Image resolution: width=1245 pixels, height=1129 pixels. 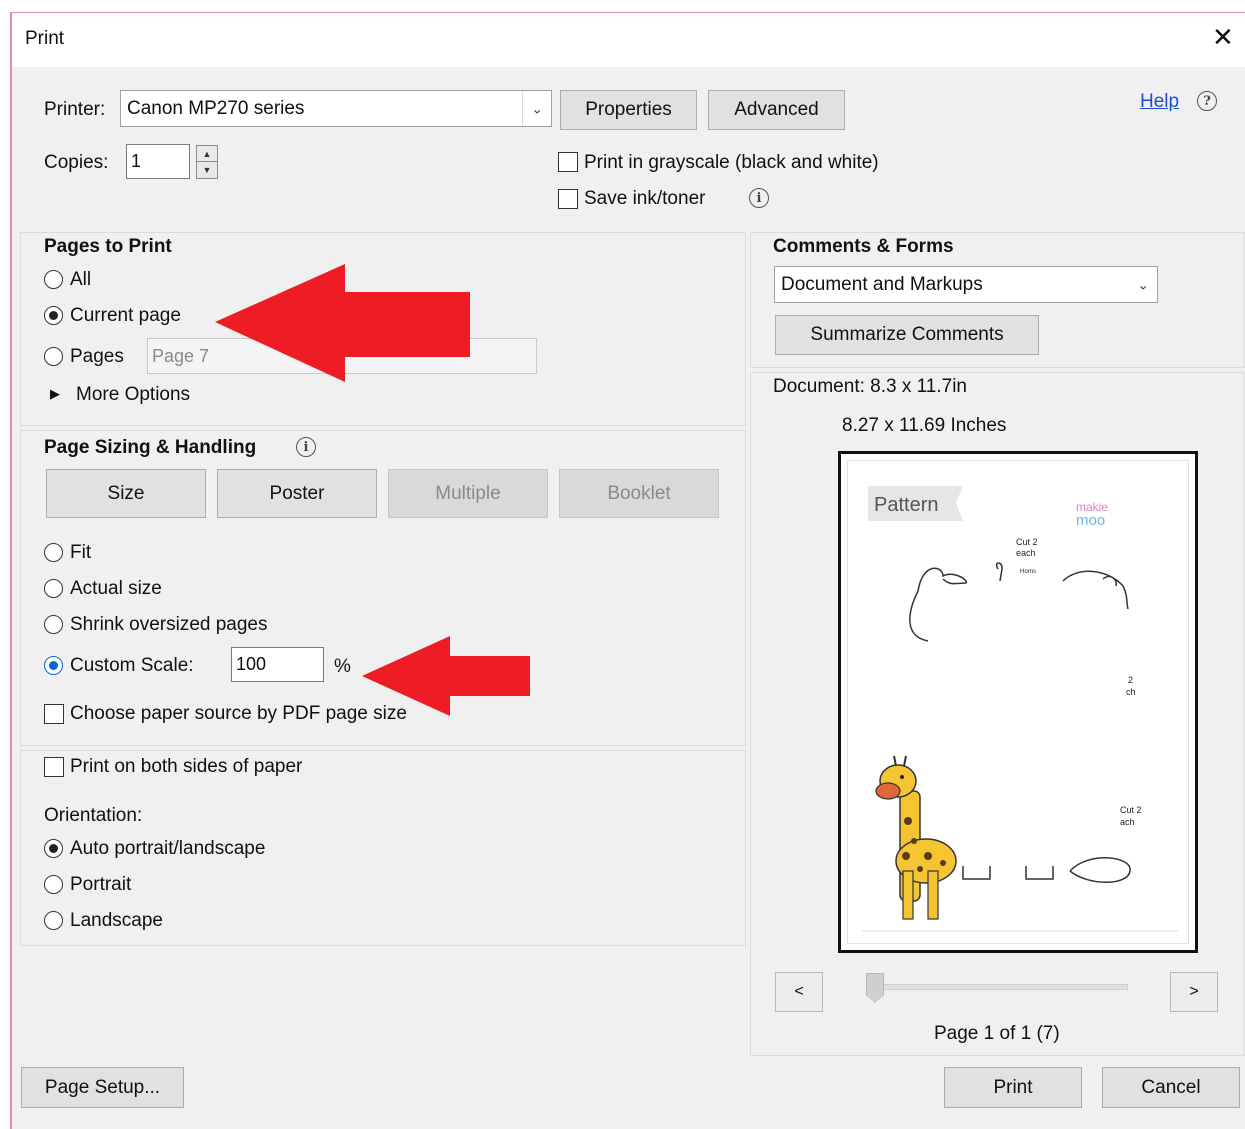 I want to click on printer-label: Printer:, so click(x=75, y=109).